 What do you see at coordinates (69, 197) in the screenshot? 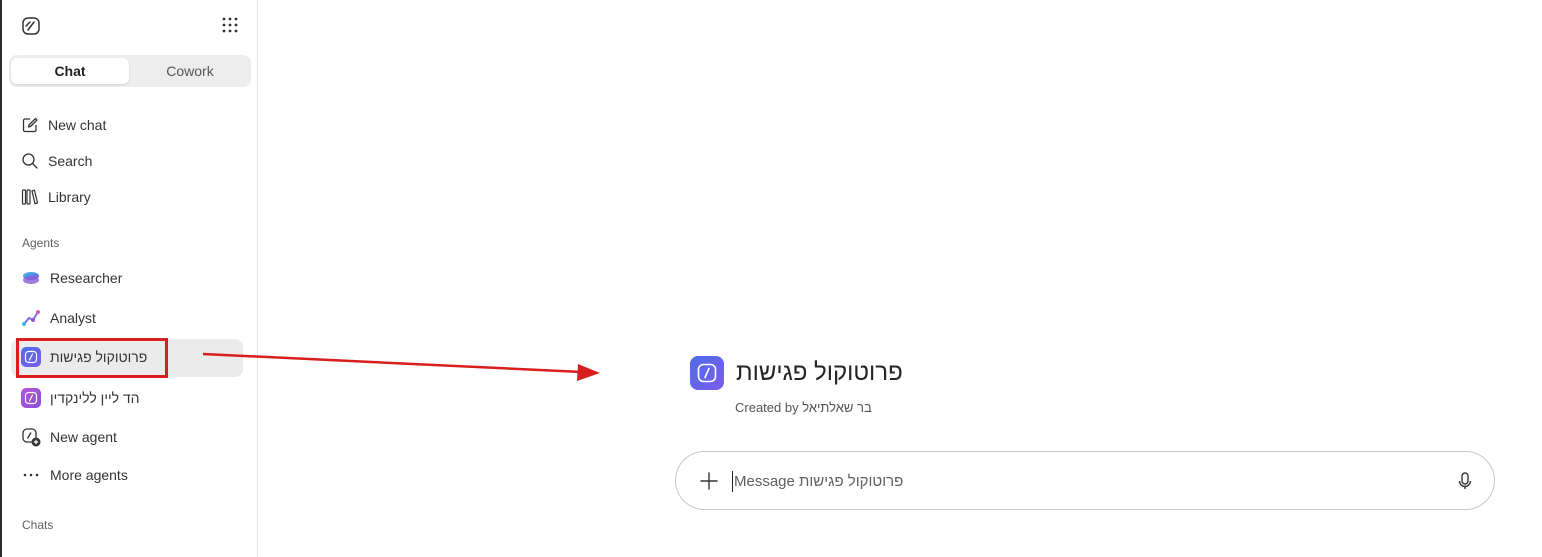
I see `library-label: Library` at bounding box center [69, 197].